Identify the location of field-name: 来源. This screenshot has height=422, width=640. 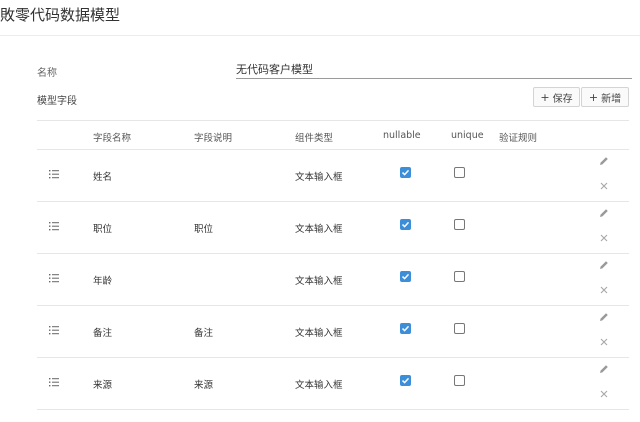
(103, 385).